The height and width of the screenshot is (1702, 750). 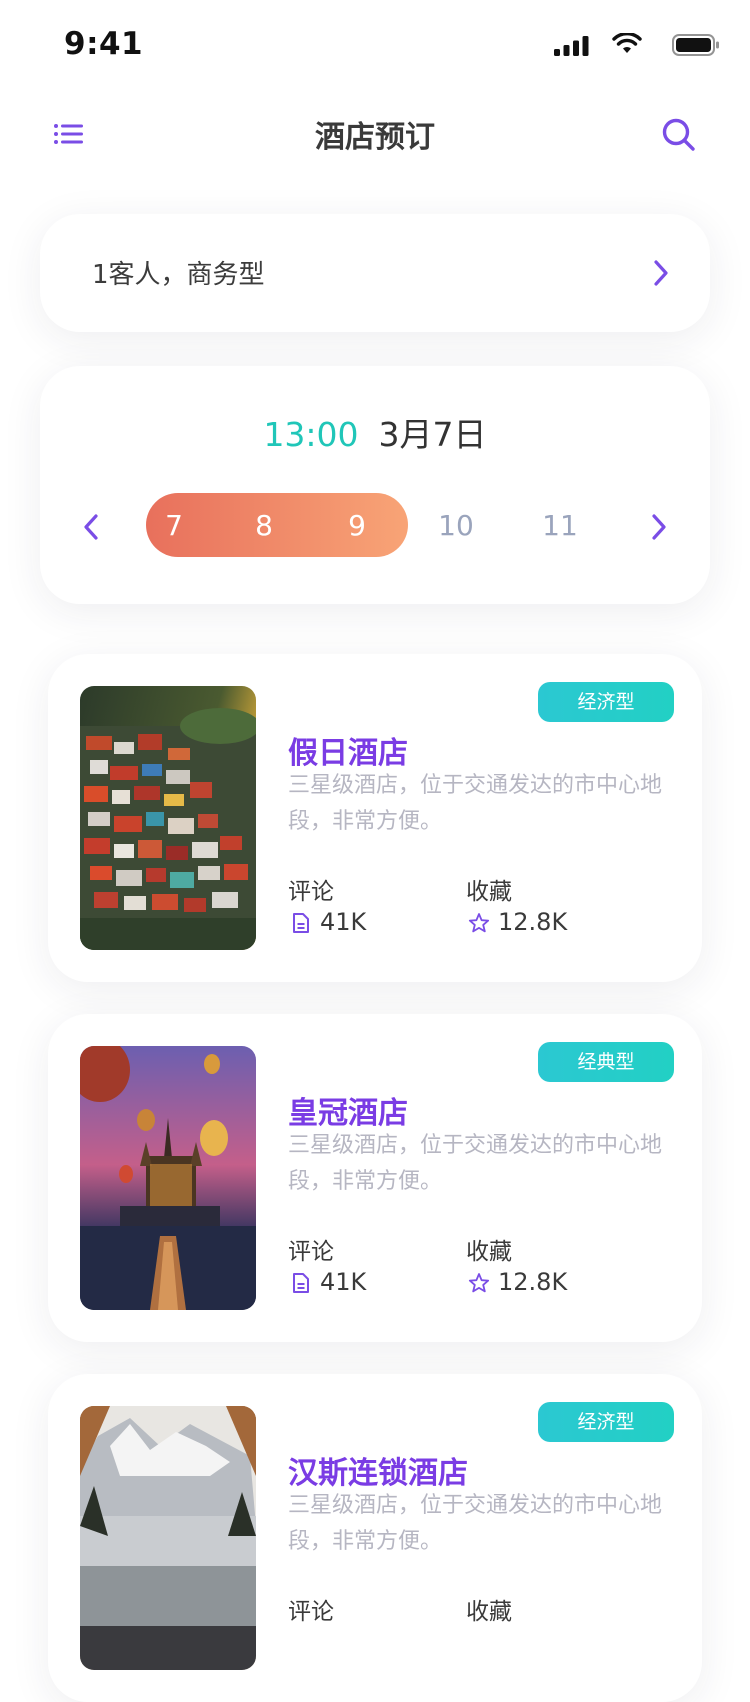 I want to click on battery-icon, so click(x=695, y=45).